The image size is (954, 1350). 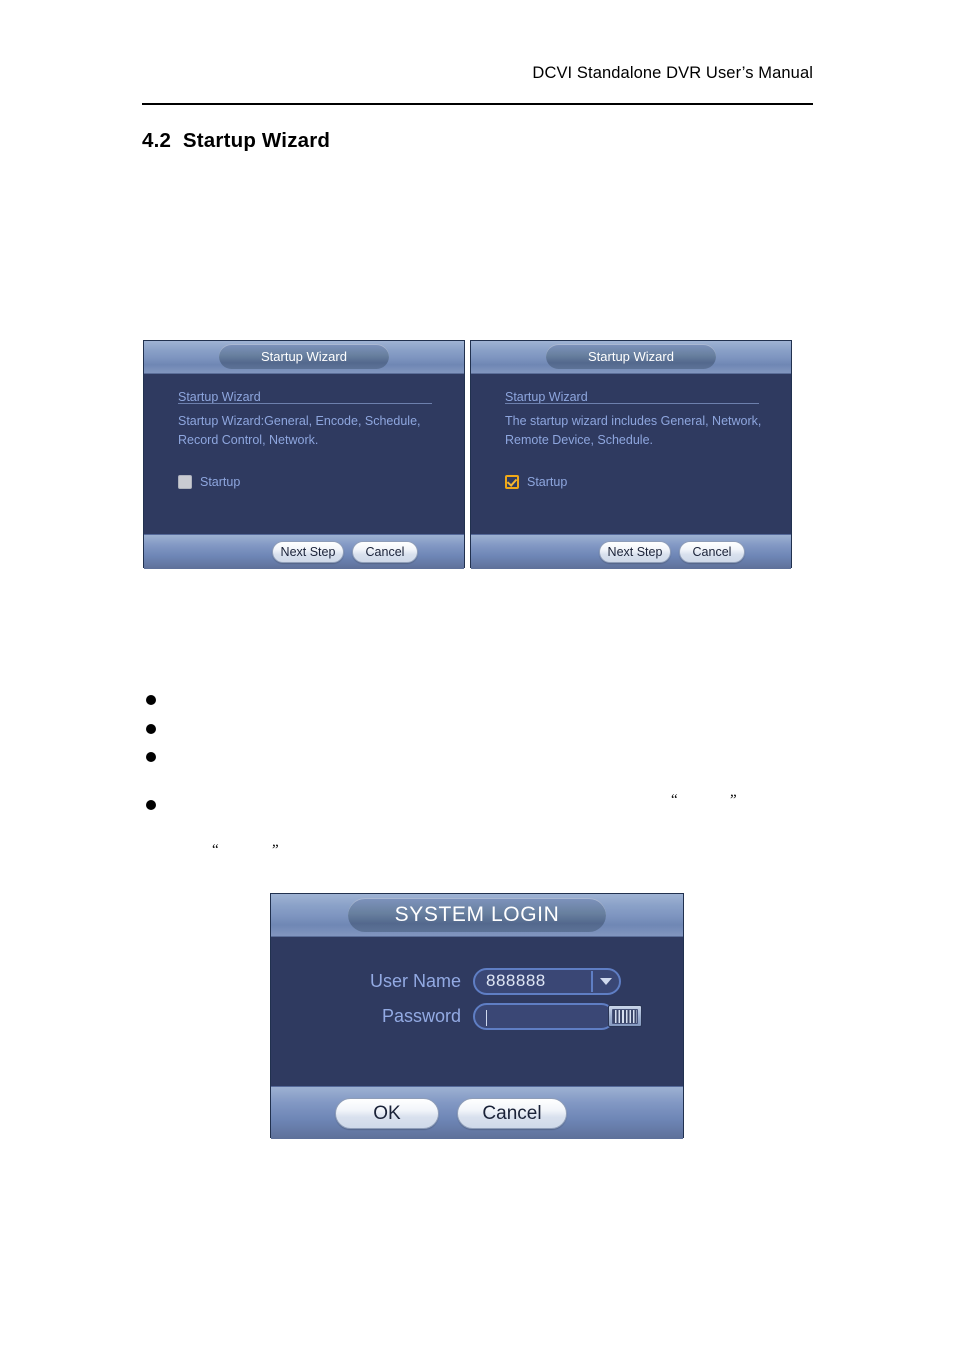 I want to click on wizard-left-next-step-button: Next Step, so click(x=308, y=552).